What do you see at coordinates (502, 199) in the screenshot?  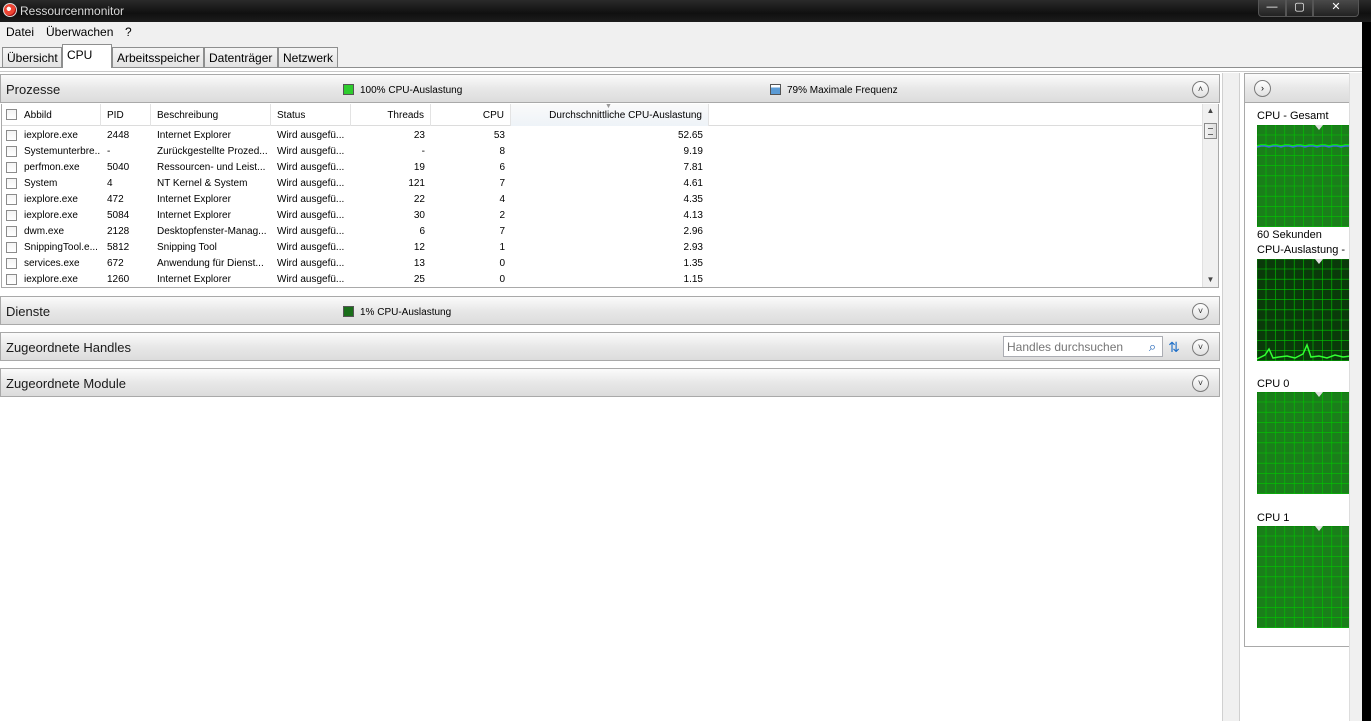 I see `cell-cpu: 4` at bounding box center [502, 199].